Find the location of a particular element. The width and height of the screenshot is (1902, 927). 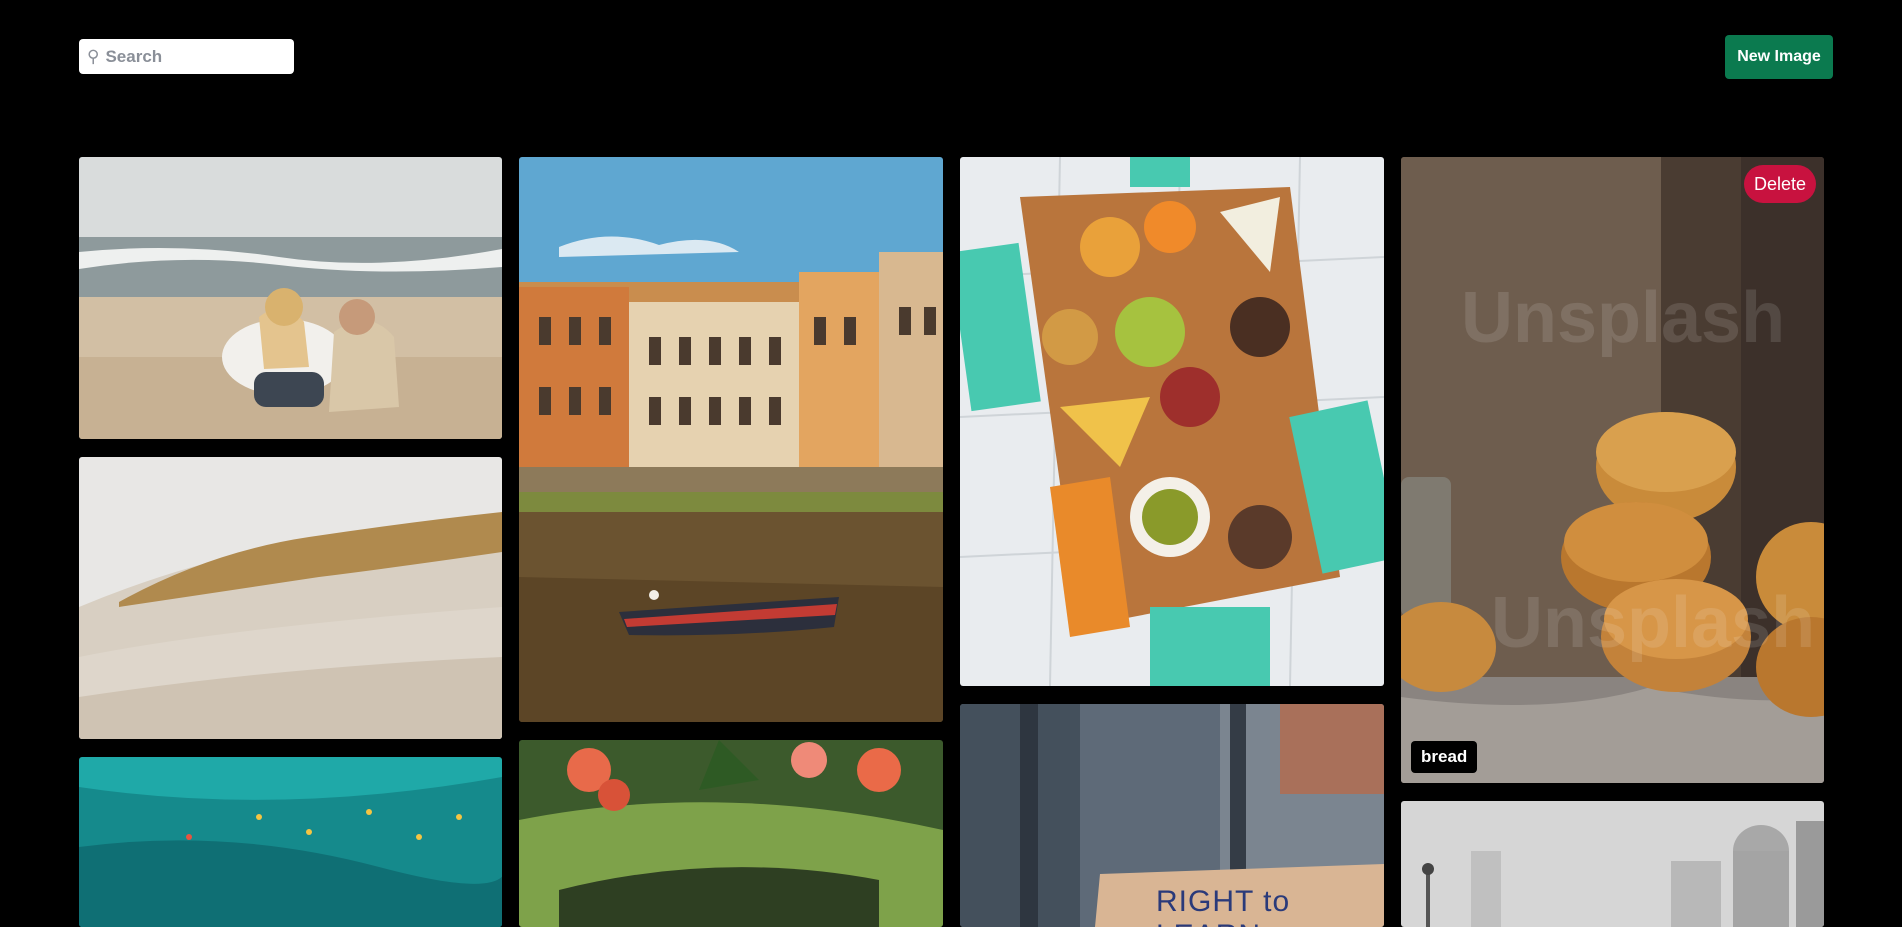

charcuterie-image is located at coordinates (1172, 421).